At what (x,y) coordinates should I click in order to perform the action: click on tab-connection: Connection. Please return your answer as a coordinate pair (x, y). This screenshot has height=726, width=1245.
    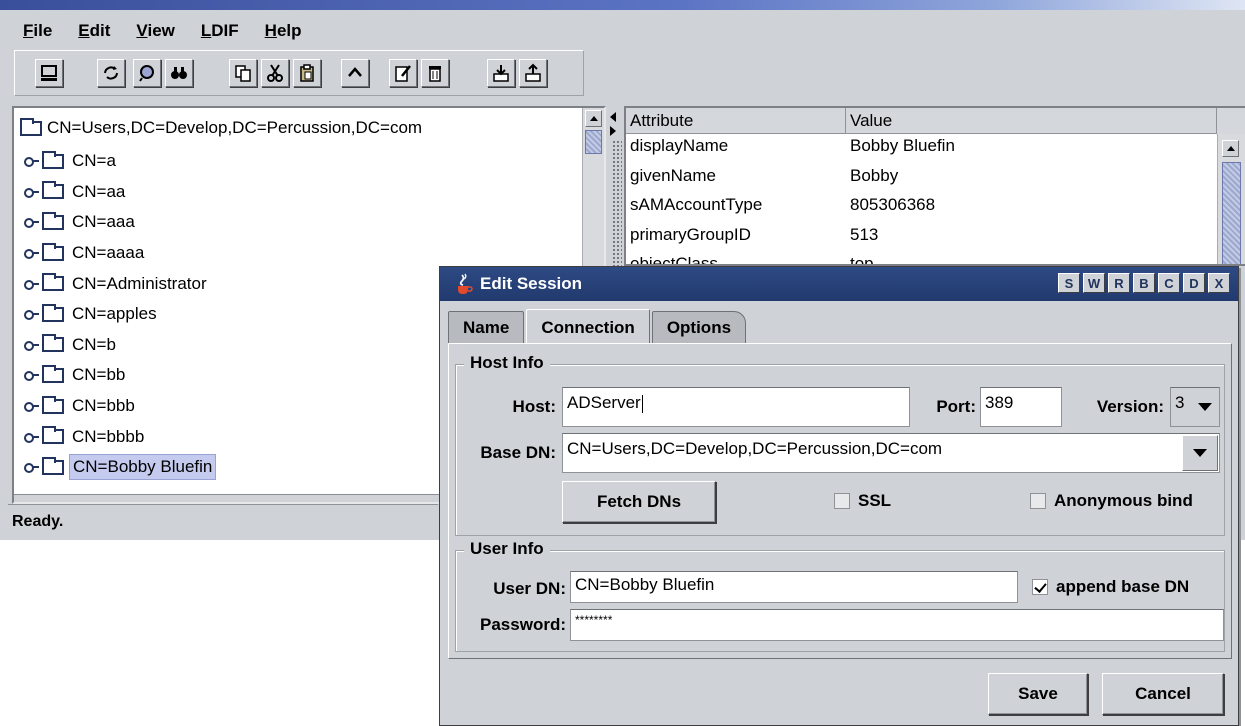
    Looking at the image, I should click on (588, 326).